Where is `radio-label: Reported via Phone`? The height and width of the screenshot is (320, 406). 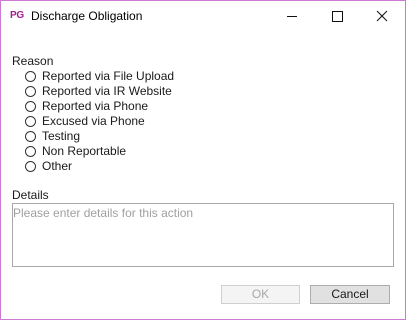
radio-label: Reported via Phone is located at coordinates (95, 106).